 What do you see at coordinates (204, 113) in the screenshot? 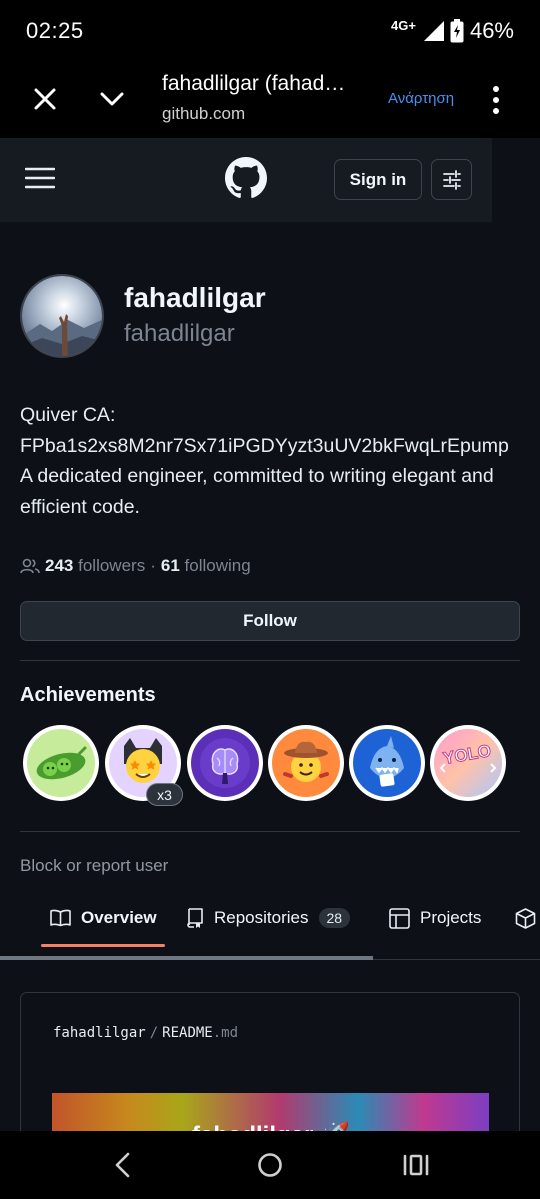
I see `browser-url: github.com` at bounding box center [204, 113].